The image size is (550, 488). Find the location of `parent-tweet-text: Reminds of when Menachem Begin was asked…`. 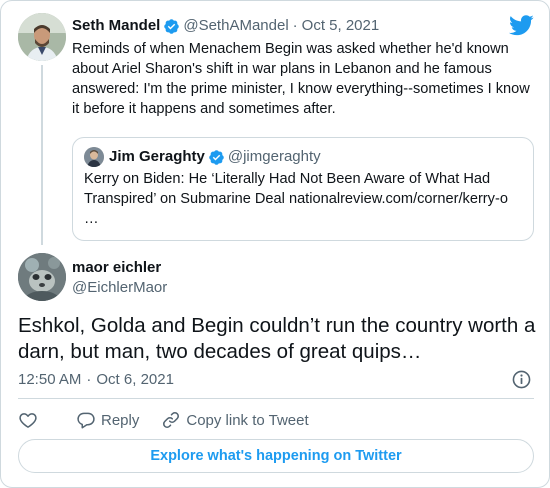

parent-tweet-text: Reminds of when Menachem Begin was asked… is located at coordinates (301, 79).